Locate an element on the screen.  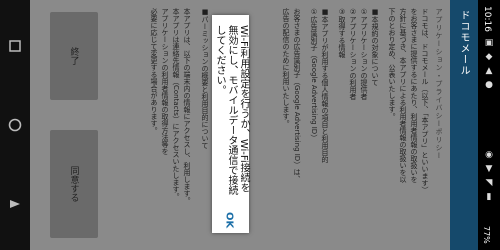
notification-icon: ▲ is located at coordinates (489, 71).